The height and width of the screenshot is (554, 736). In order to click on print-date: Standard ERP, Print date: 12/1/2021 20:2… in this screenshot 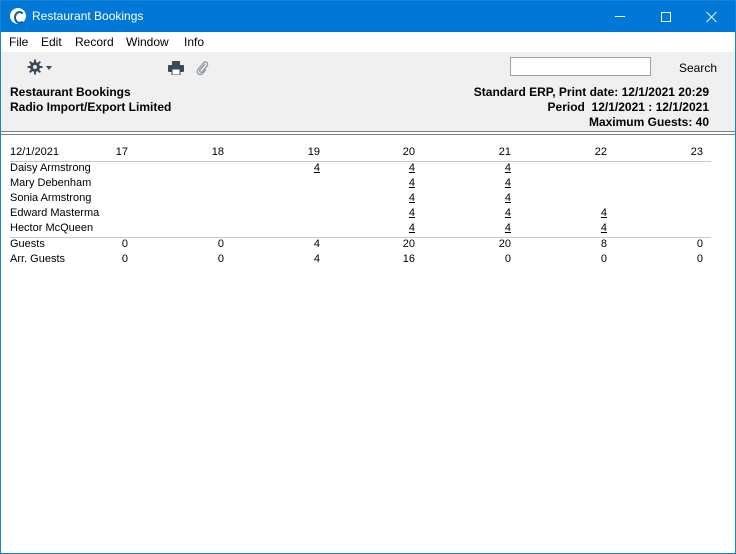, I will do `click(591, 92)`.